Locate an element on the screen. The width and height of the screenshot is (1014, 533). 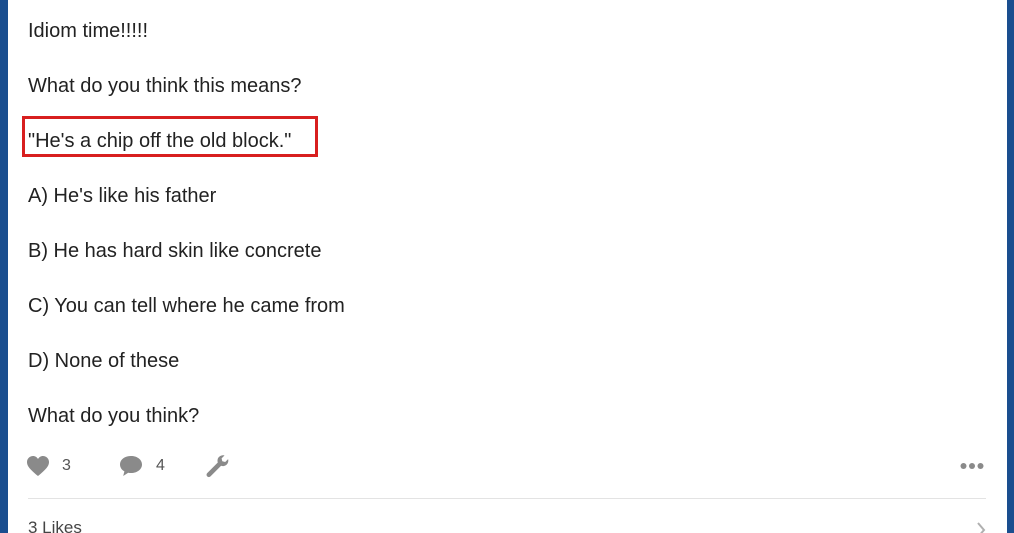
likes-count: 3 is located at coordinates (66, 465).